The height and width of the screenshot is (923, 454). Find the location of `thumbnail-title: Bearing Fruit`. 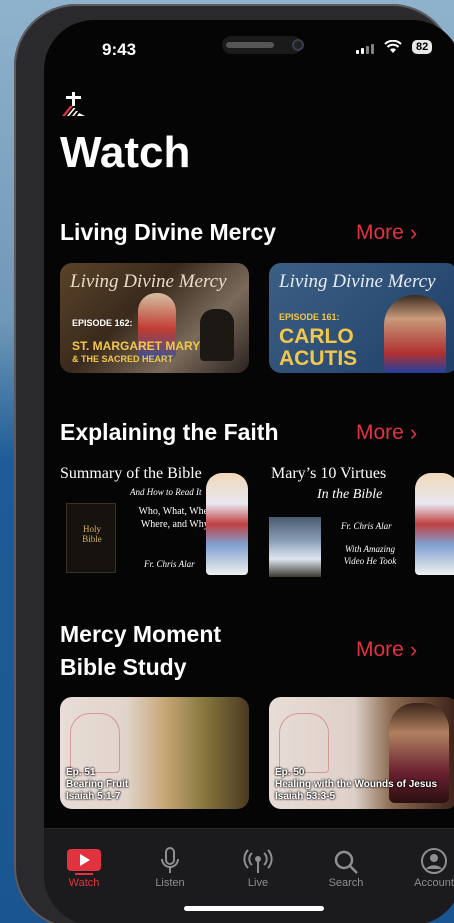

thumbnail-title: Bearing Fruit is located at coordinates (97, 784).